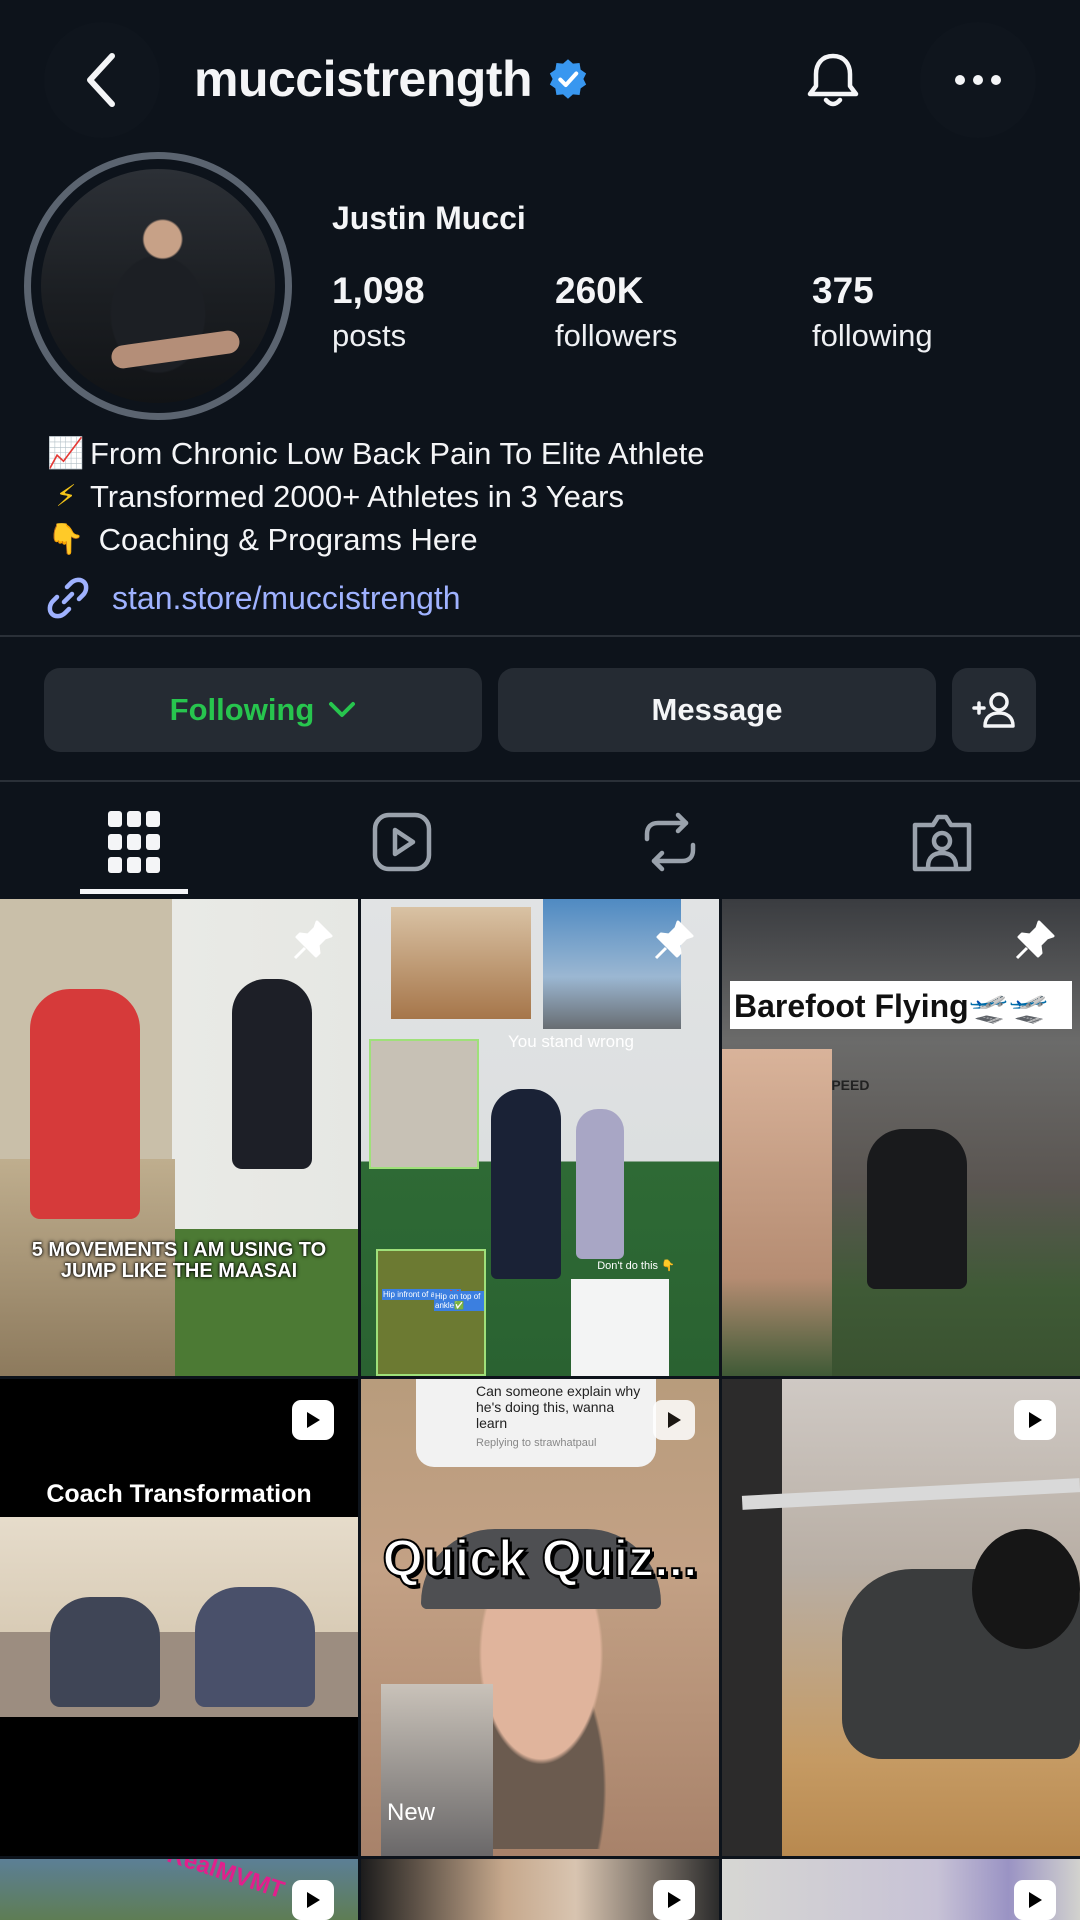  What do you see at coordinates (378, 312) in the screenshot?
I see `stat-posts: 1,098 posts` at bounding box center [378, 312].